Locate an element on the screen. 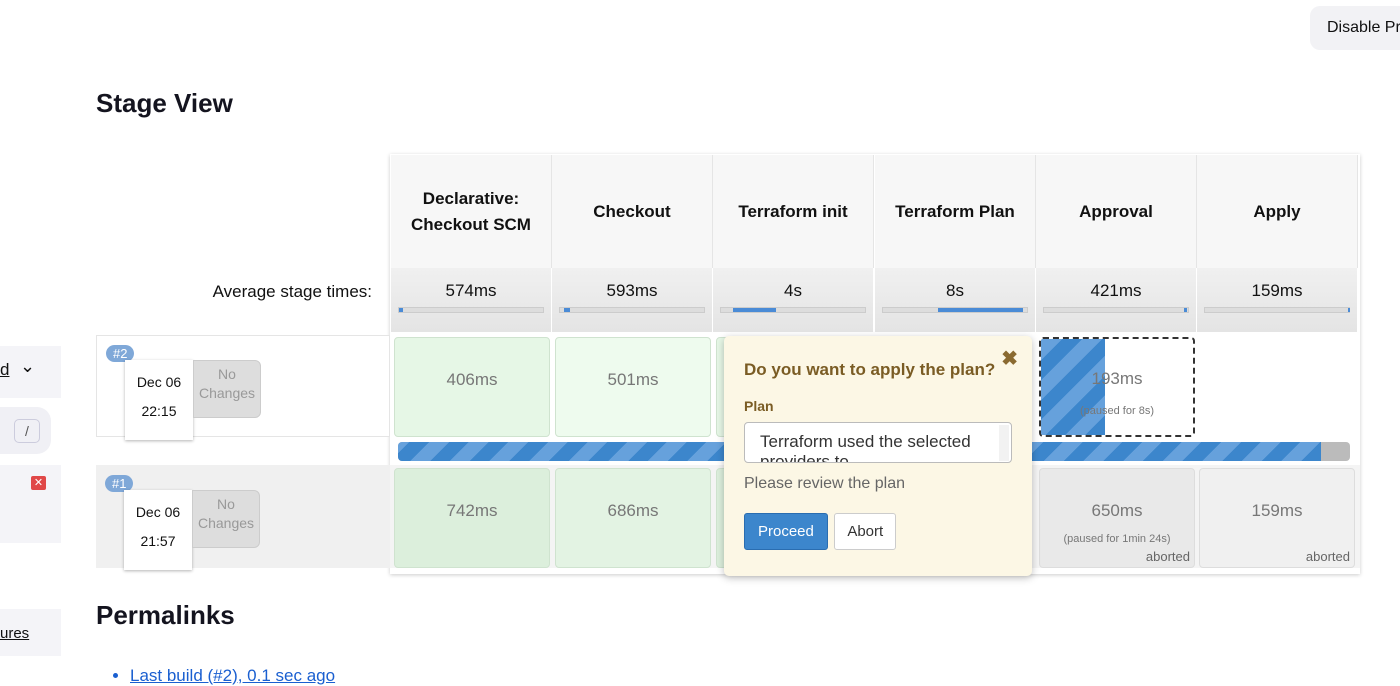 This screenshot has width=1400, height=686. stage-avg-time: 574ms is located at coordinates (471, 300).